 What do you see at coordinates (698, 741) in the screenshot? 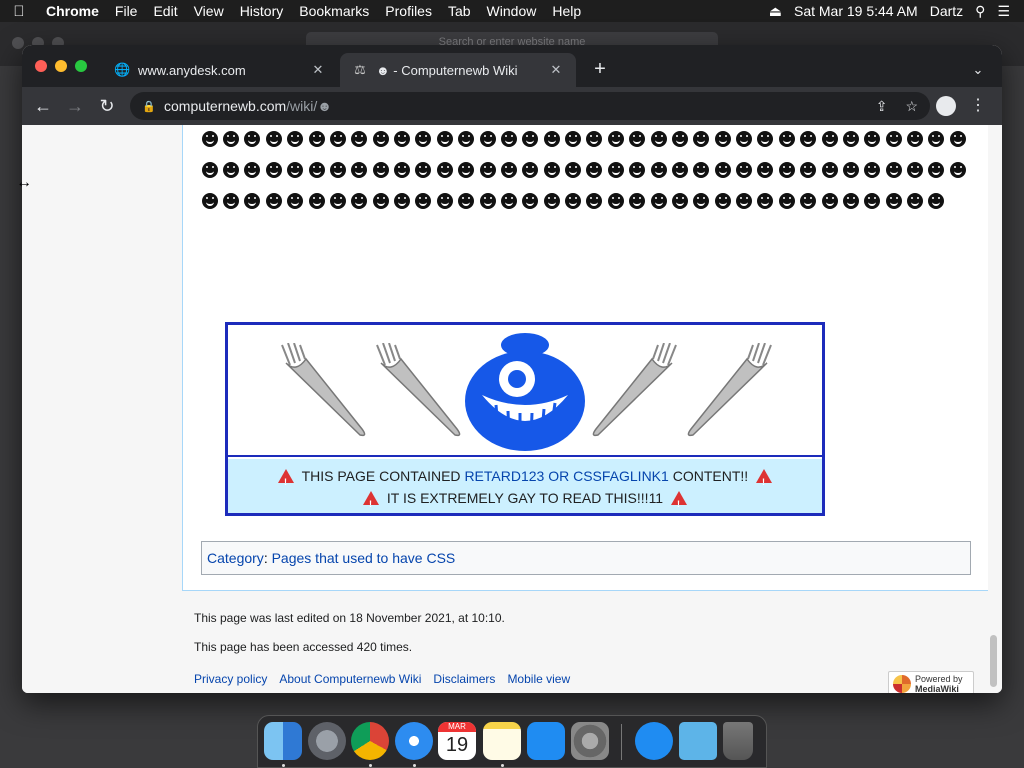
I see `downloads-folder-icon` at bounding box center [698, 741].